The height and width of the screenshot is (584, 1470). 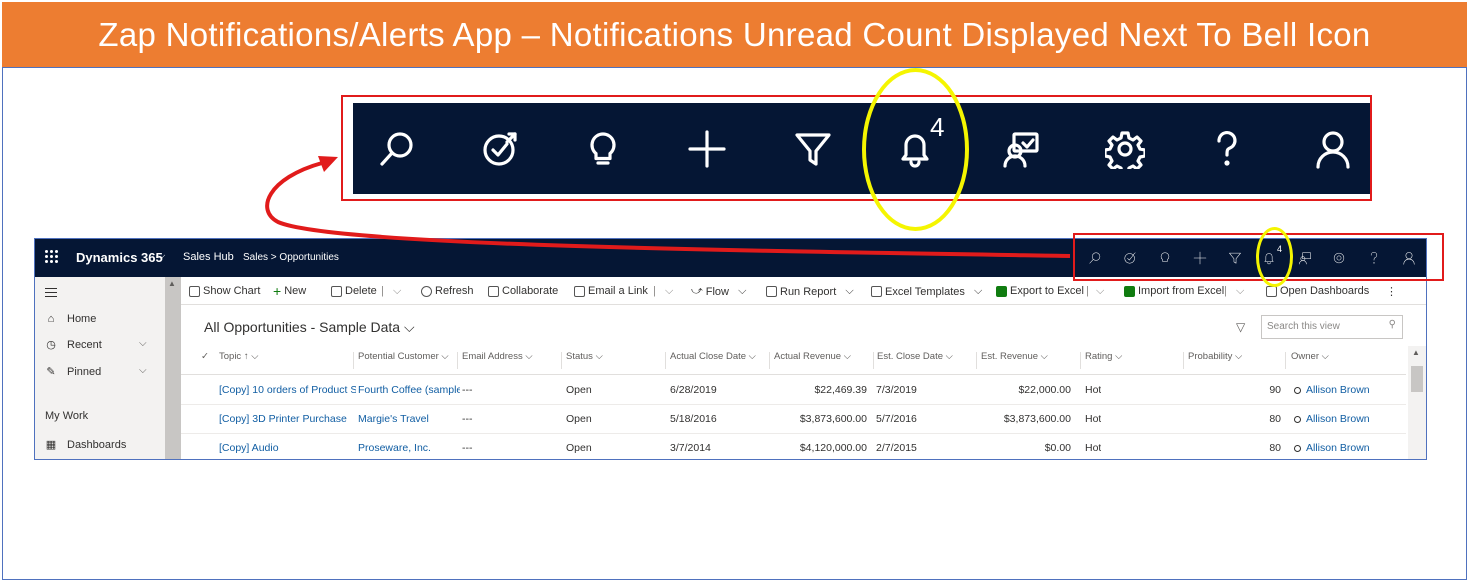 What do you see at coordinates (493, 291) in the screenshot?
I see `teams-icon` at bounding box center [493, 291].